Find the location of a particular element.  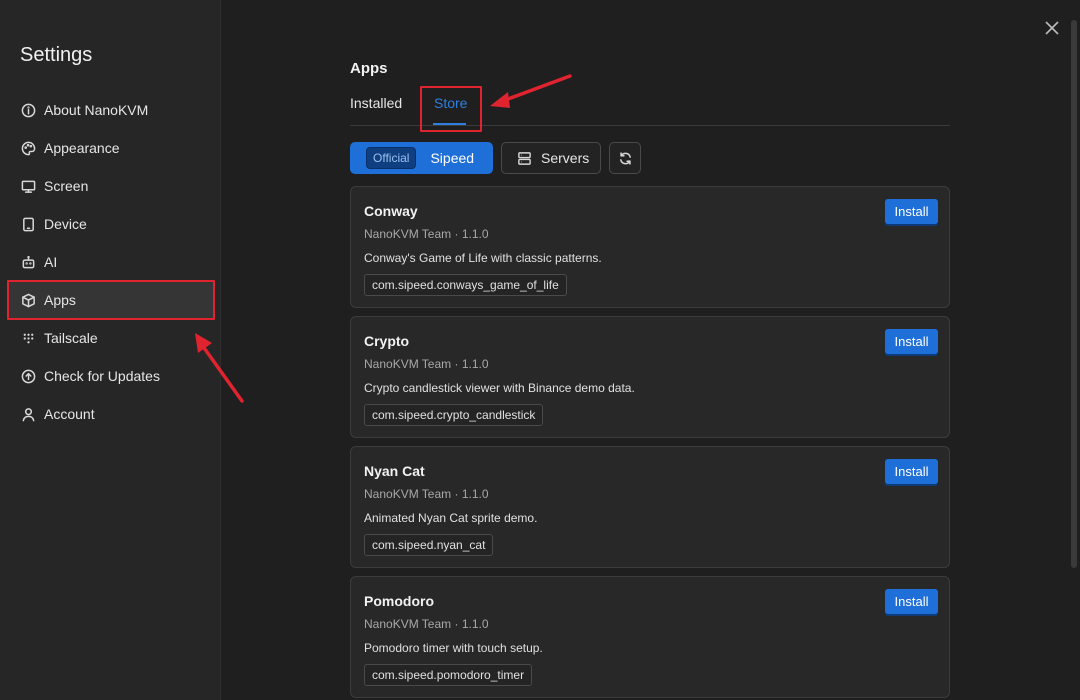

close-button is located at coordinates (1052, 28).